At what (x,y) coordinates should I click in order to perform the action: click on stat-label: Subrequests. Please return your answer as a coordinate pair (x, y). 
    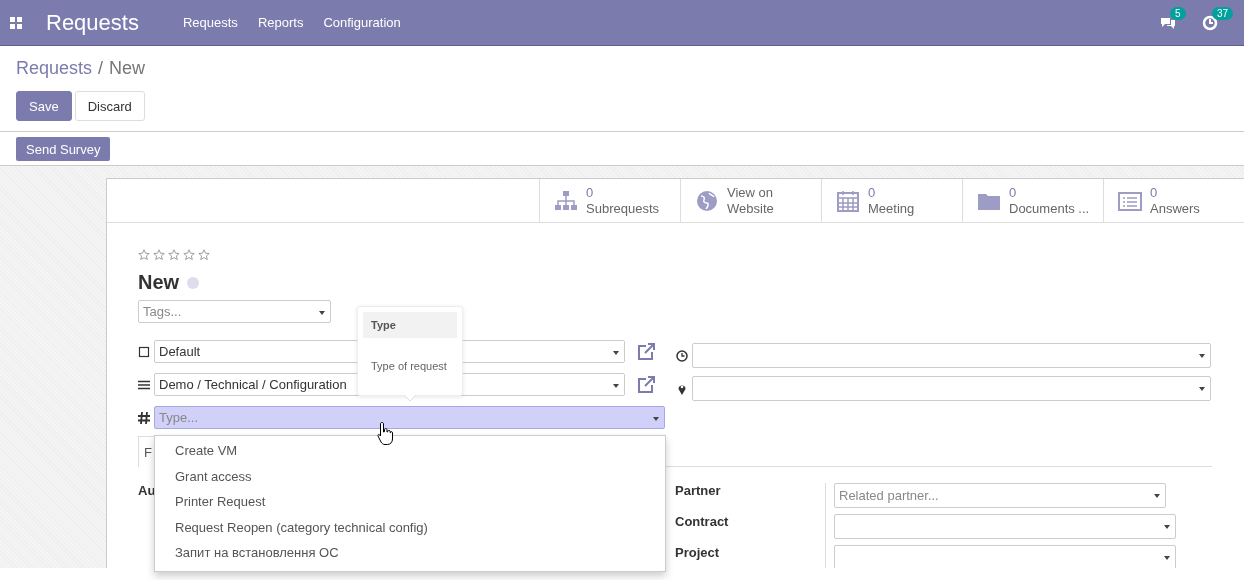
    Looking at the image, I should click on (622, 208).